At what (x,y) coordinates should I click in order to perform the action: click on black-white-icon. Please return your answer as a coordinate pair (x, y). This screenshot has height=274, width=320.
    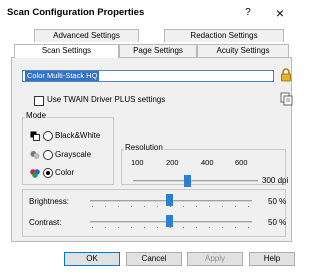
    Looking at the image, I should click on (35, 136).